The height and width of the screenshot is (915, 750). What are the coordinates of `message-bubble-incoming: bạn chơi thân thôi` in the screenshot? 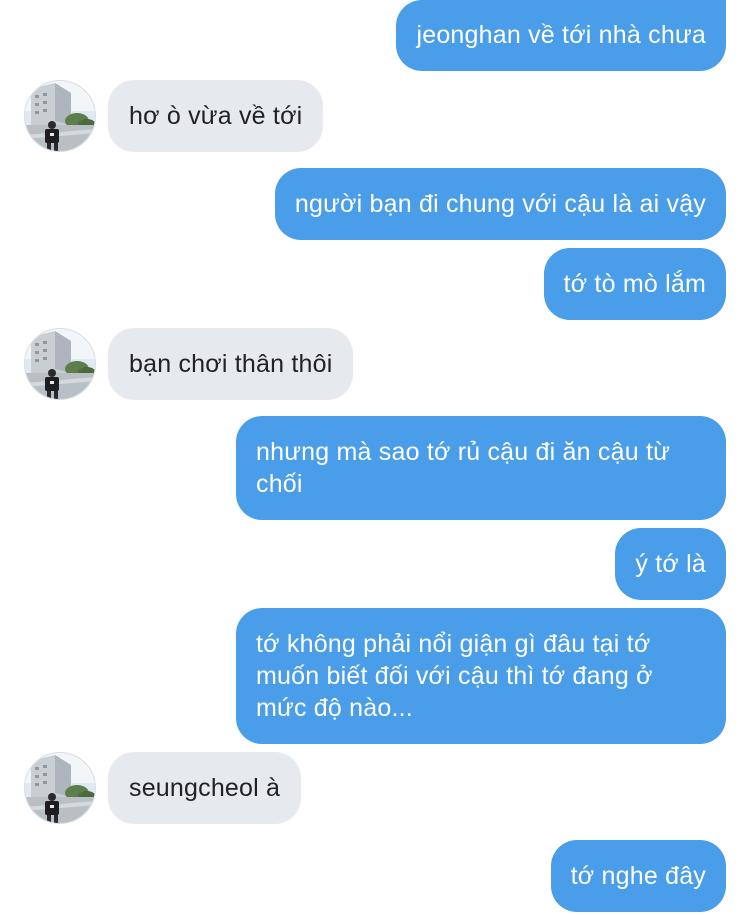 It's located at (231, 364).